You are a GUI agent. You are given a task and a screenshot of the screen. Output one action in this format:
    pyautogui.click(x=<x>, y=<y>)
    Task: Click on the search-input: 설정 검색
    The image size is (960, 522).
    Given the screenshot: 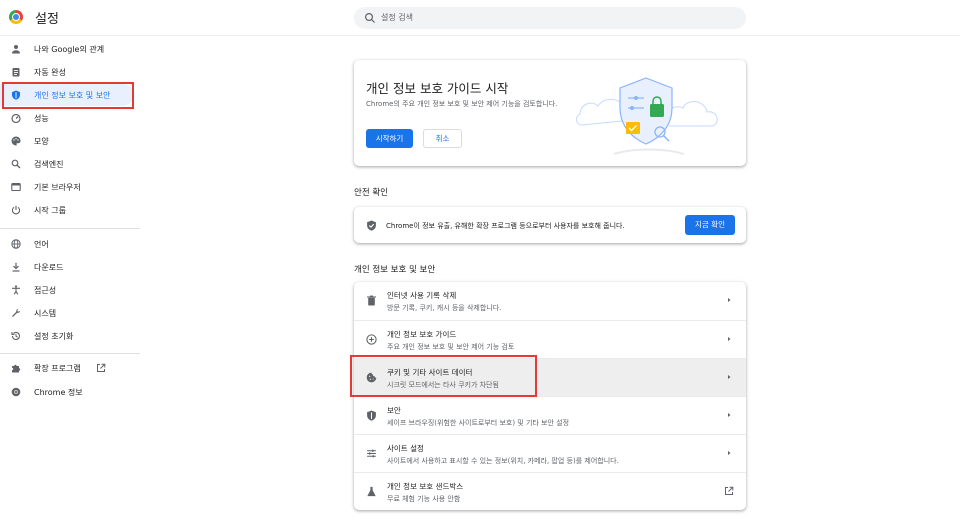 What is the action you would take?
    pyautogui.click(x=550, y=18)
    